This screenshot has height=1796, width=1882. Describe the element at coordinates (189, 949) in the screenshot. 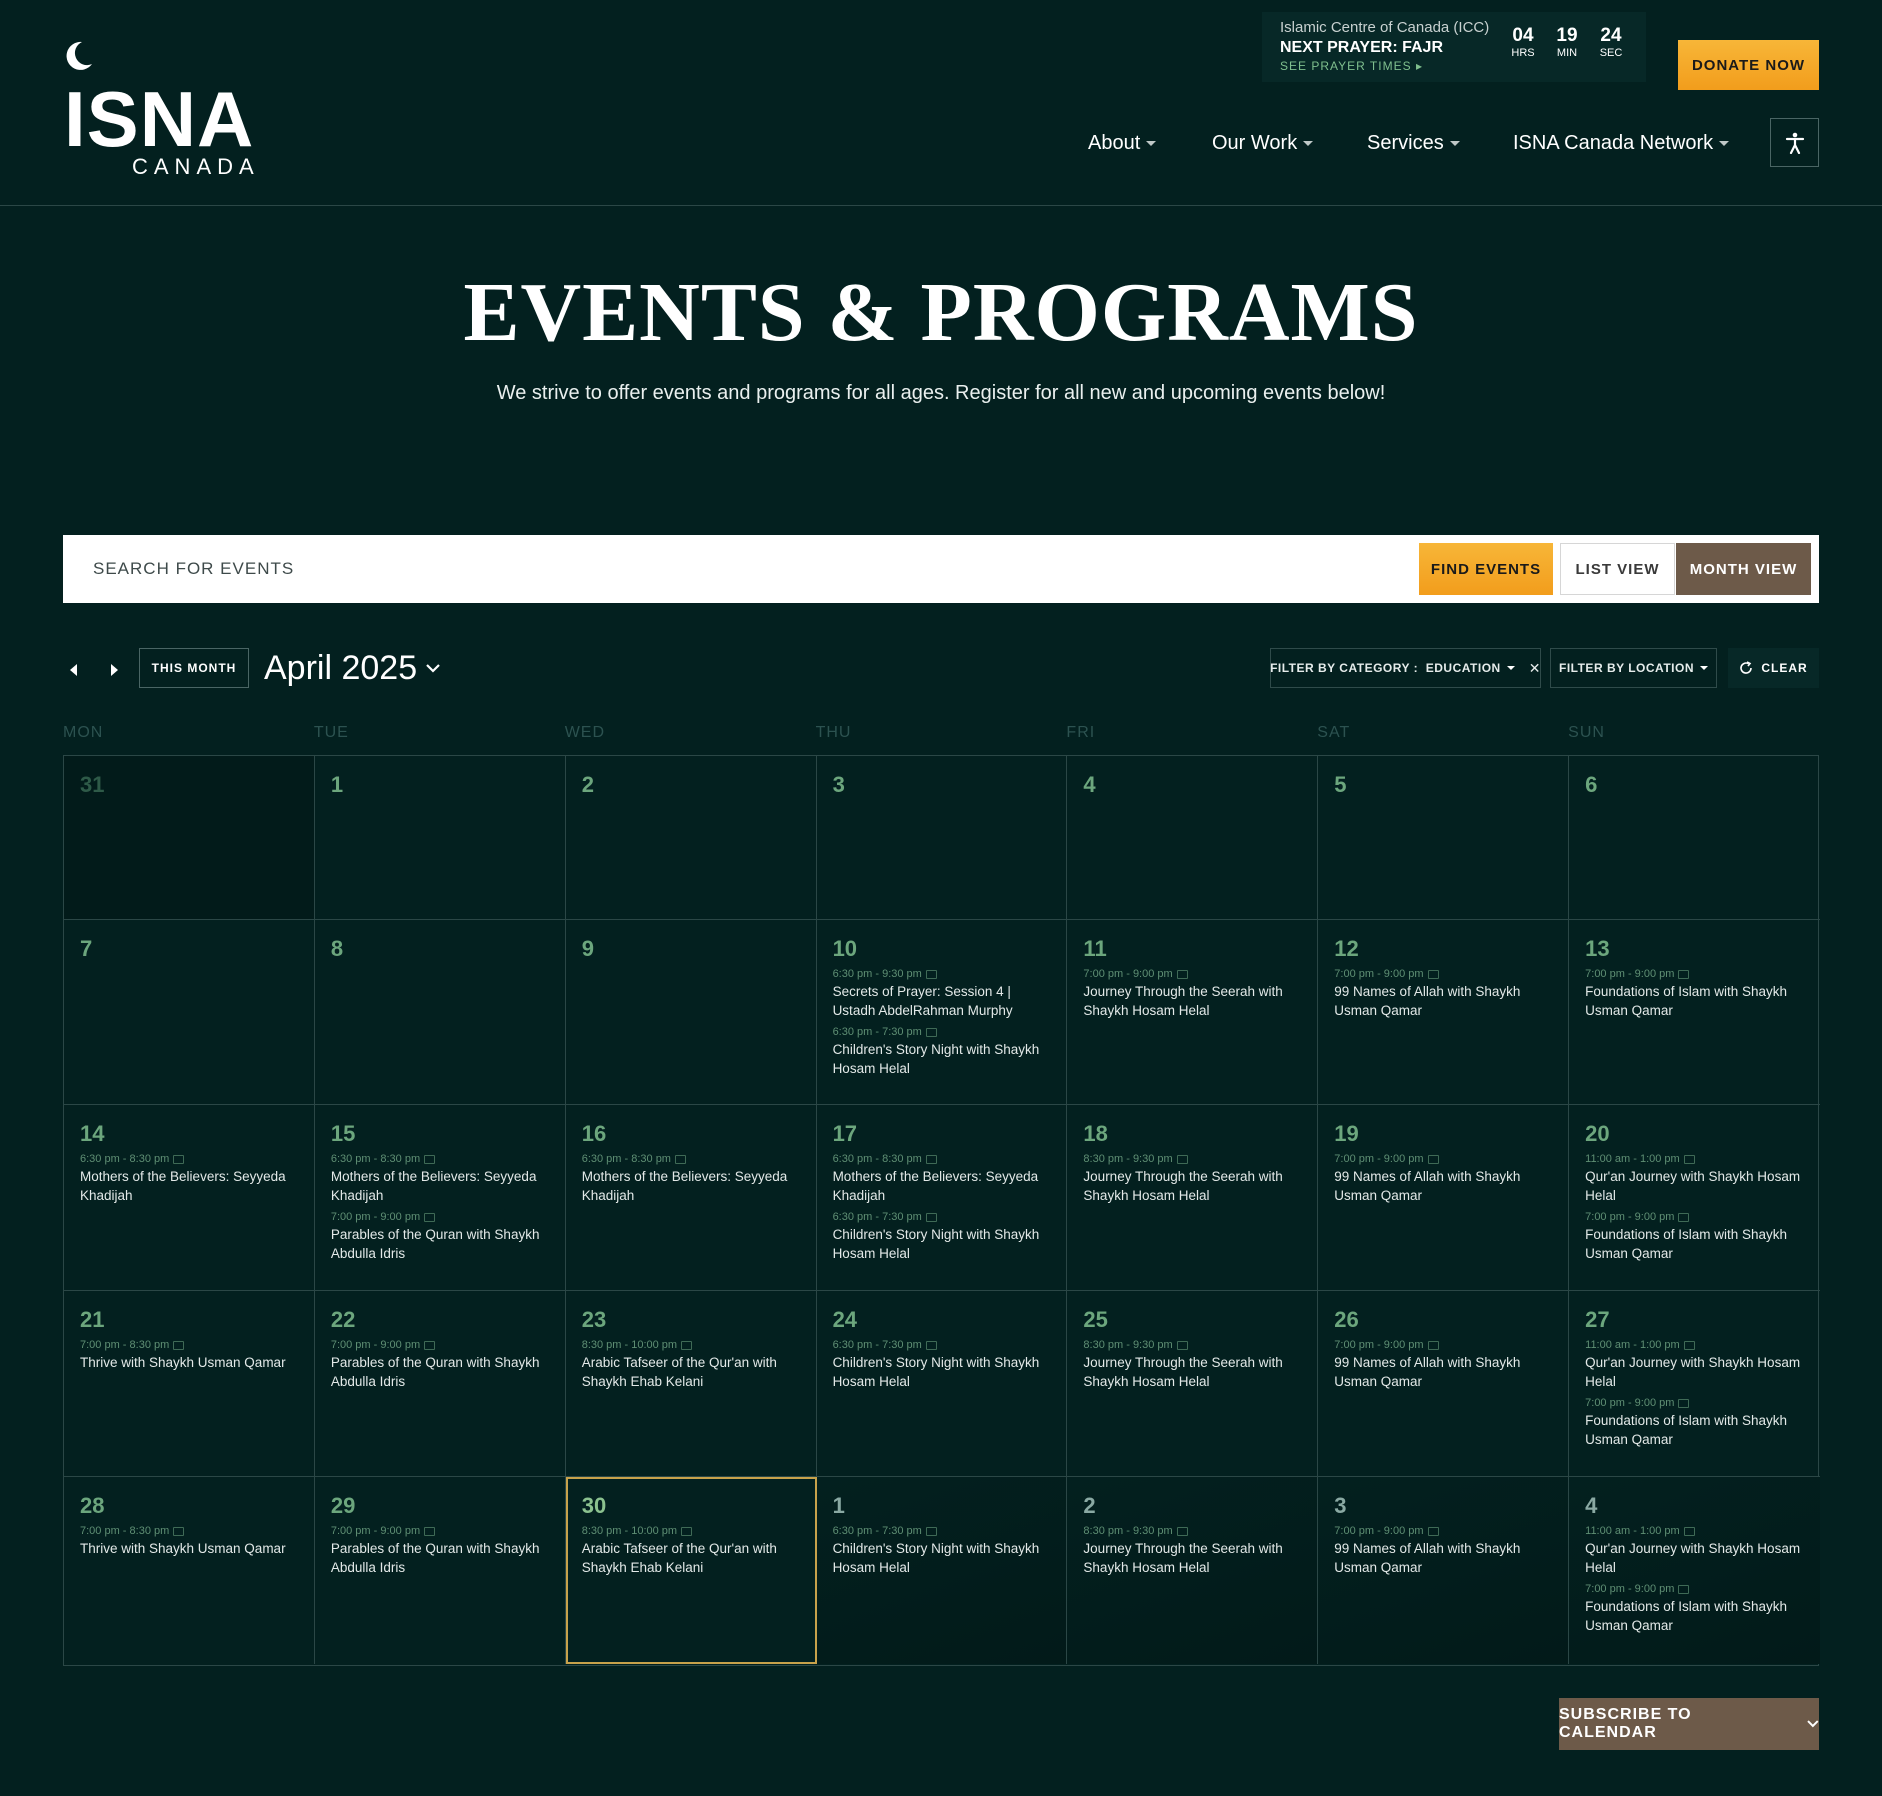

I see `day-number: 7` at that location.